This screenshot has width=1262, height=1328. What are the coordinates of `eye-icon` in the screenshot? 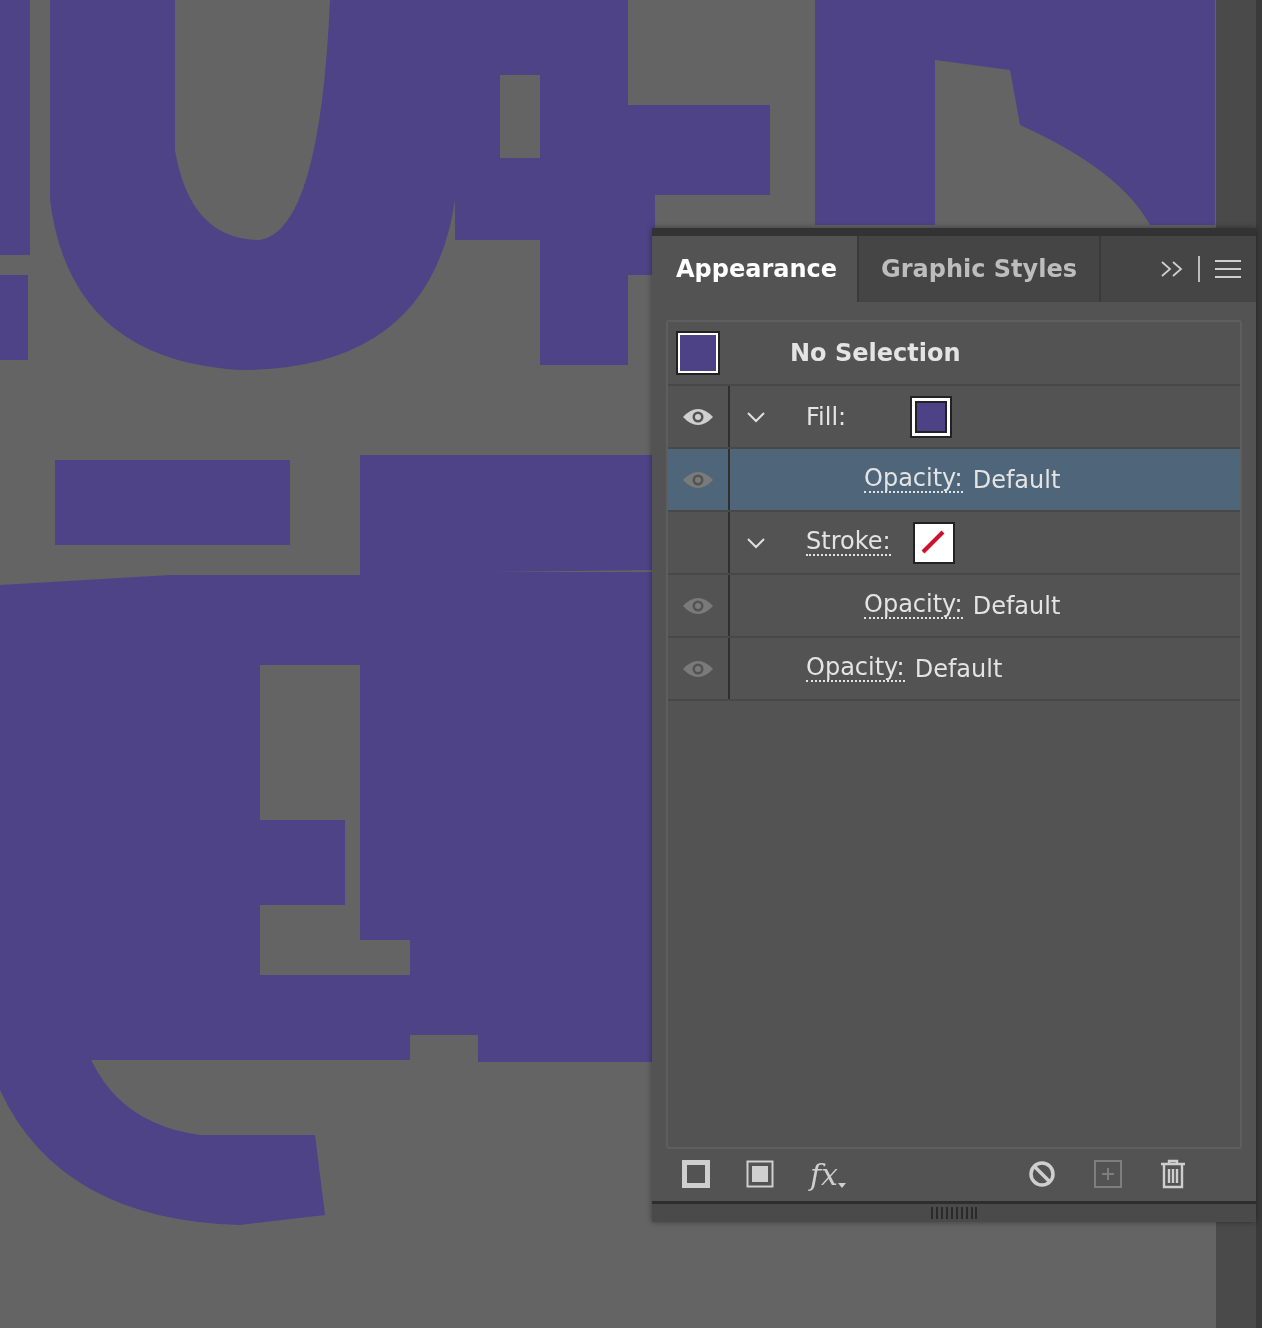 It's located at (698, 416).